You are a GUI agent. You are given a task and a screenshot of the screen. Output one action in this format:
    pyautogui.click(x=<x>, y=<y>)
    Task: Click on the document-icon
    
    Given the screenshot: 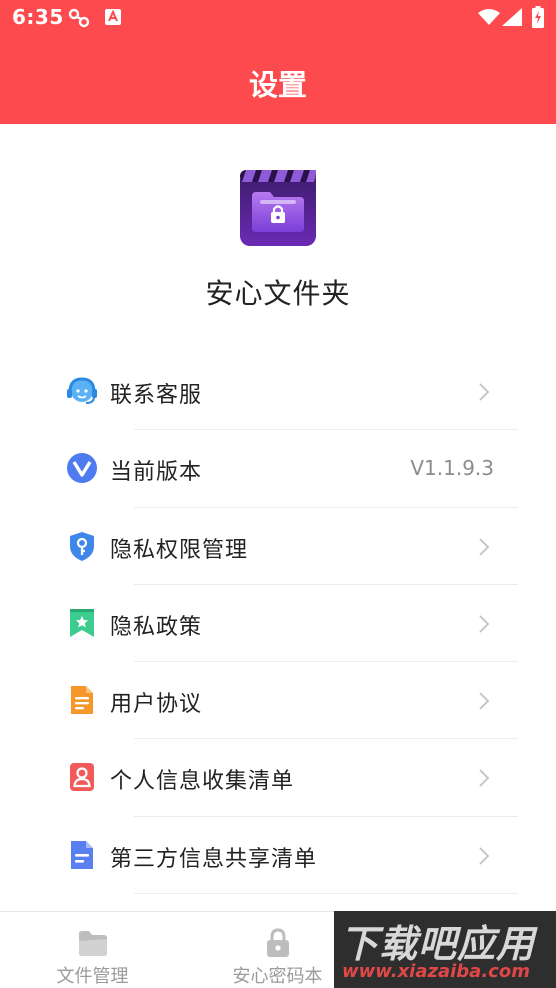 What is the action you would take?
    pyautogui.click(x=82, y=700)
    